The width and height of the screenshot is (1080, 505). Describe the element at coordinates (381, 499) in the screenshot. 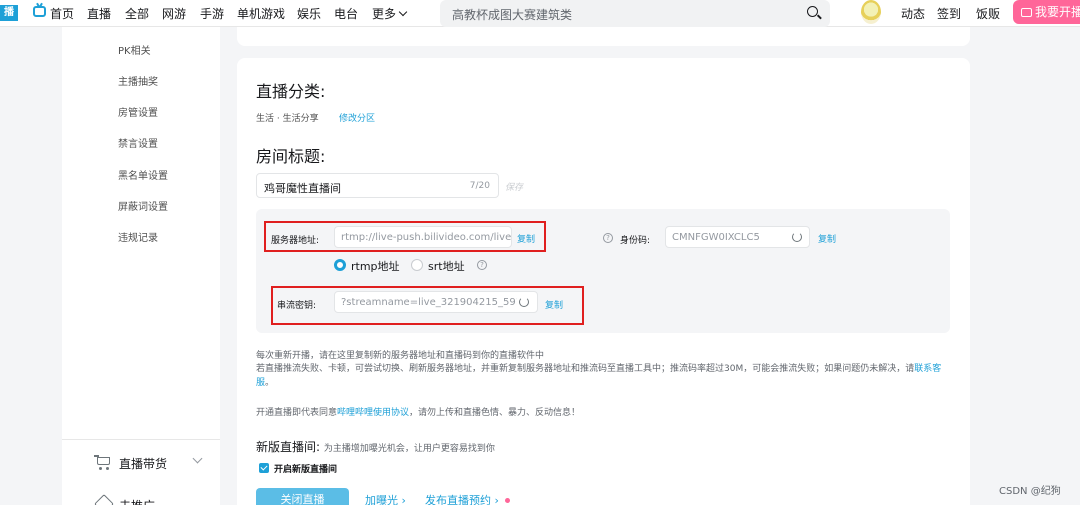

I see `boost-label: 加曝光` at that location.